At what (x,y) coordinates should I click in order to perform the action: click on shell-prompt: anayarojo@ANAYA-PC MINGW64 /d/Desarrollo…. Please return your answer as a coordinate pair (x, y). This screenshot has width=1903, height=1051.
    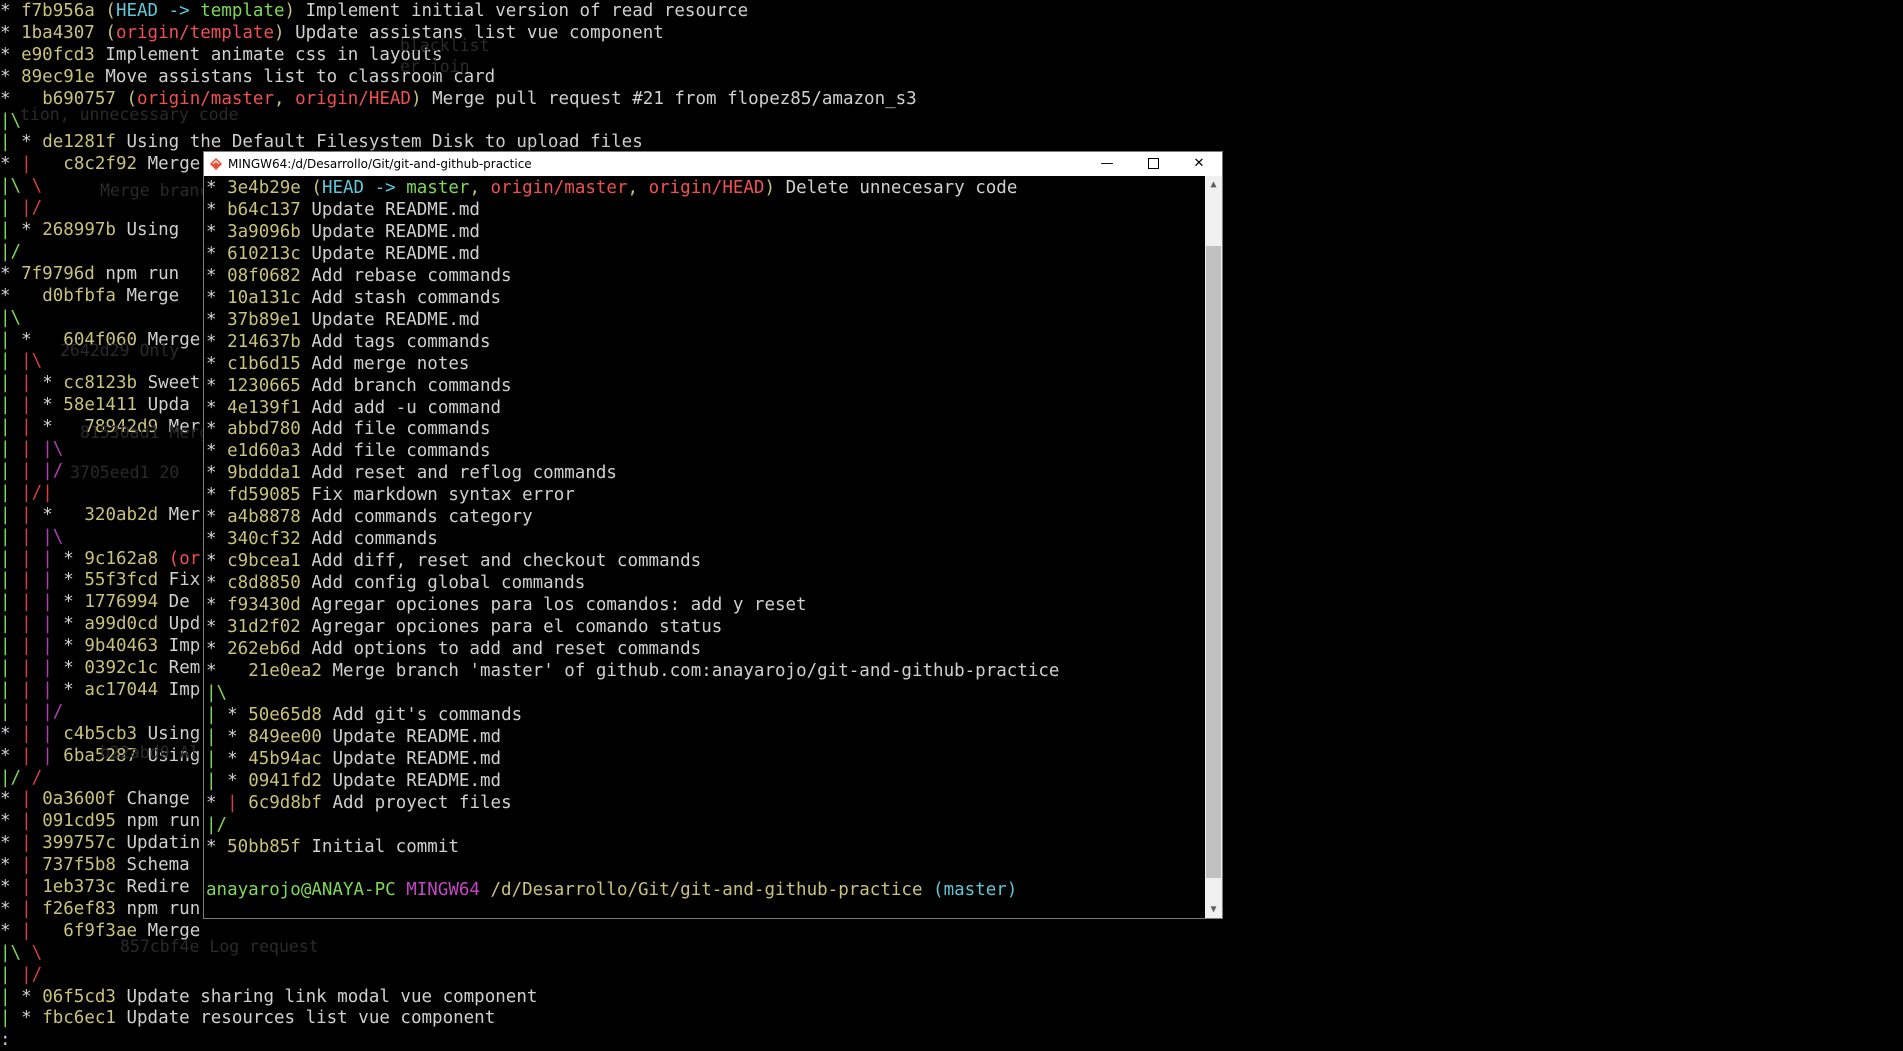
    Looking at the image, I should click on (611, 890).